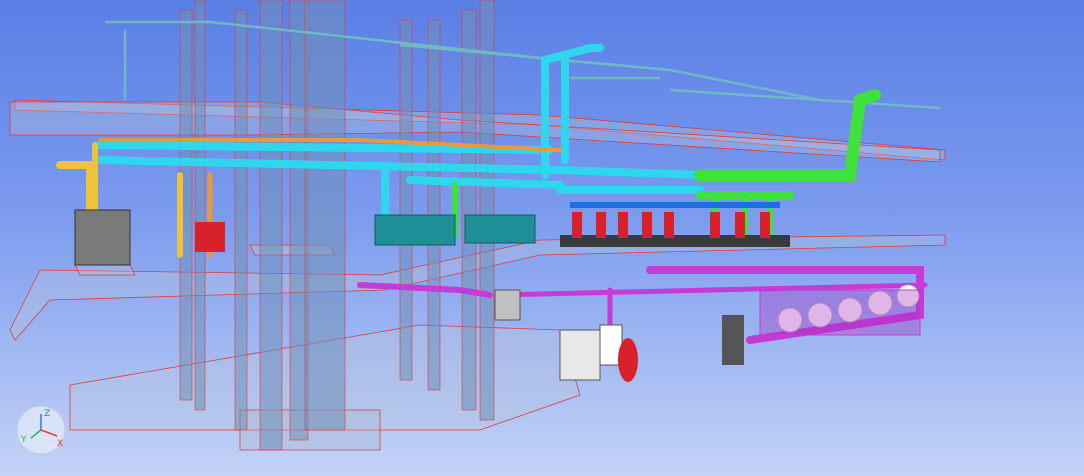 The image size is (1084, 476). Describe the element at coordinates (840, 310) in the screenshot. I see `boilers` at that location.